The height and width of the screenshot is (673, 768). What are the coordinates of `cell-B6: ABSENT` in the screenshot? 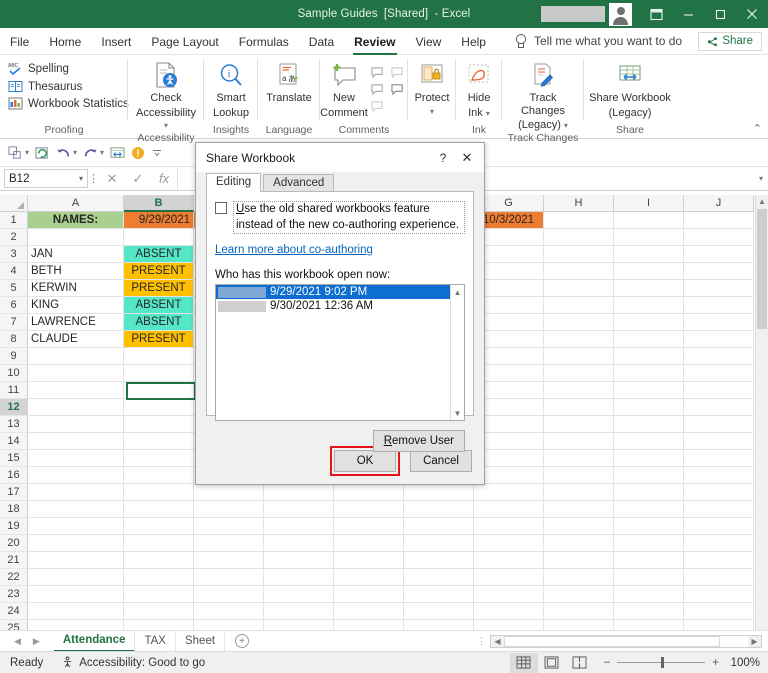 It's located at (159, 305).